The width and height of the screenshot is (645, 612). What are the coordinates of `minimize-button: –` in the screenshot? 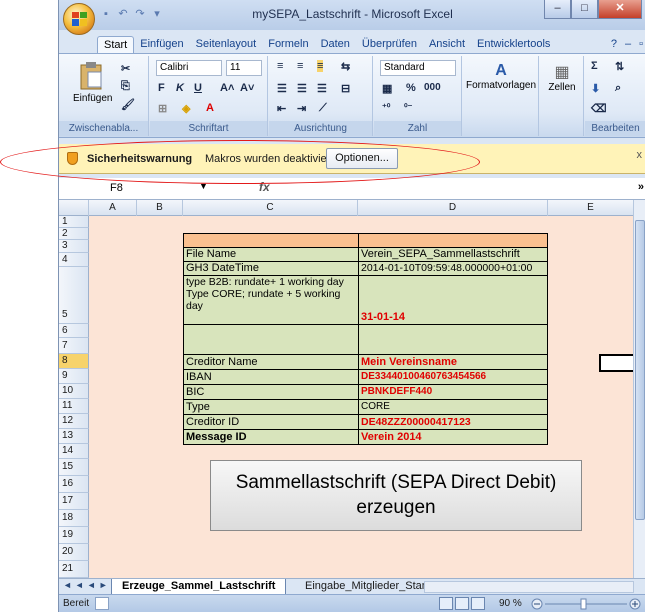 It's located at (557, 9).